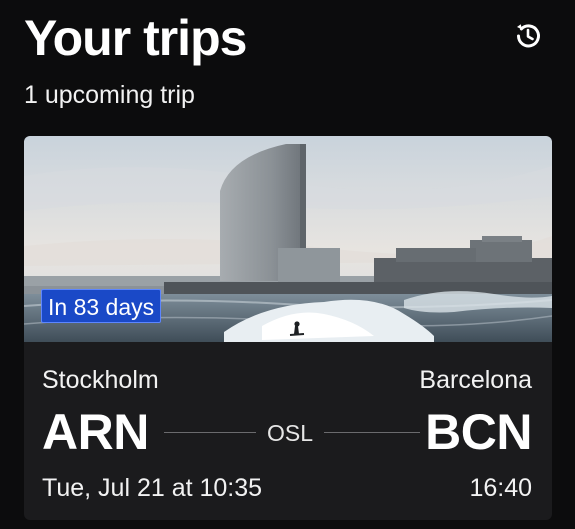 This screenshot has width=575, height=529. I want to click on arrival-time: 16:40, so click(500, 488).